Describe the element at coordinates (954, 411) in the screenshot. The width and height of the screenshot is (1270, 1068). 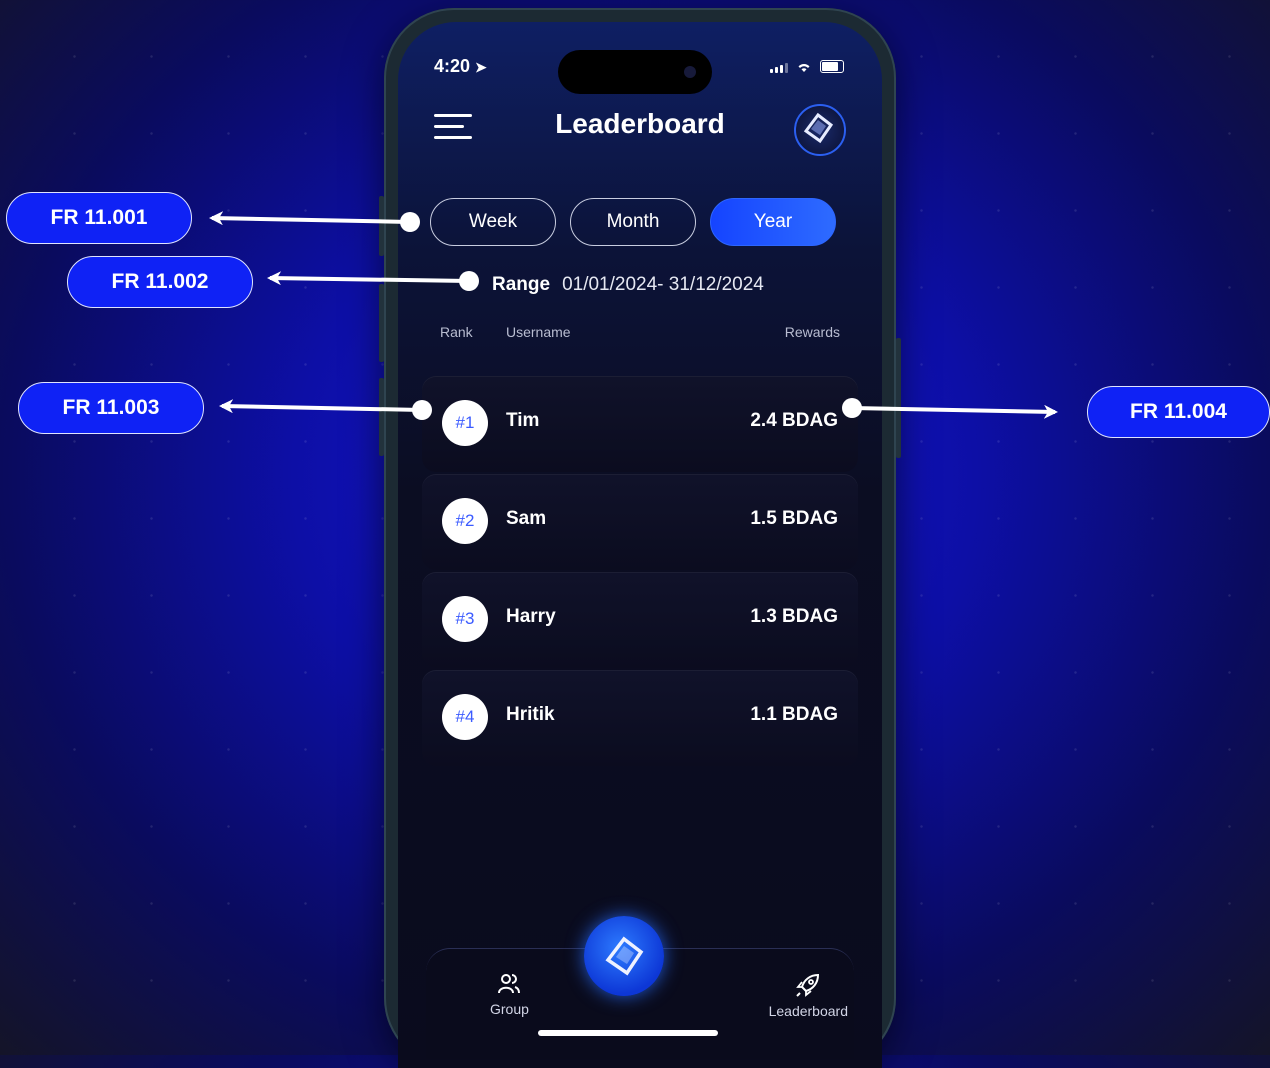
I see `arrow-rewards` at that location.